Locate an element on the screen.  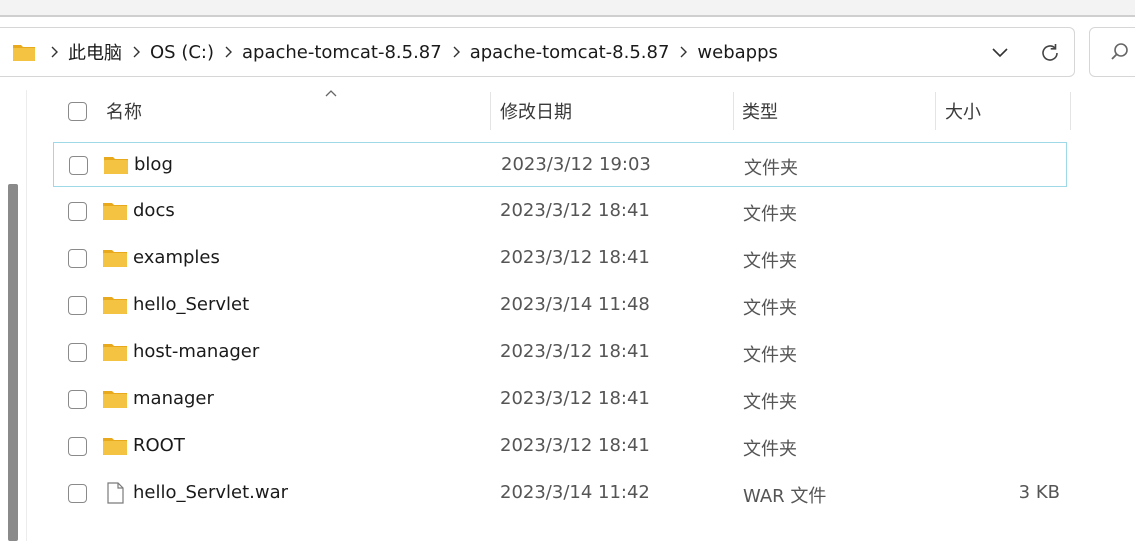
column-name-label: 名称 is located at coordinates (124, 112).